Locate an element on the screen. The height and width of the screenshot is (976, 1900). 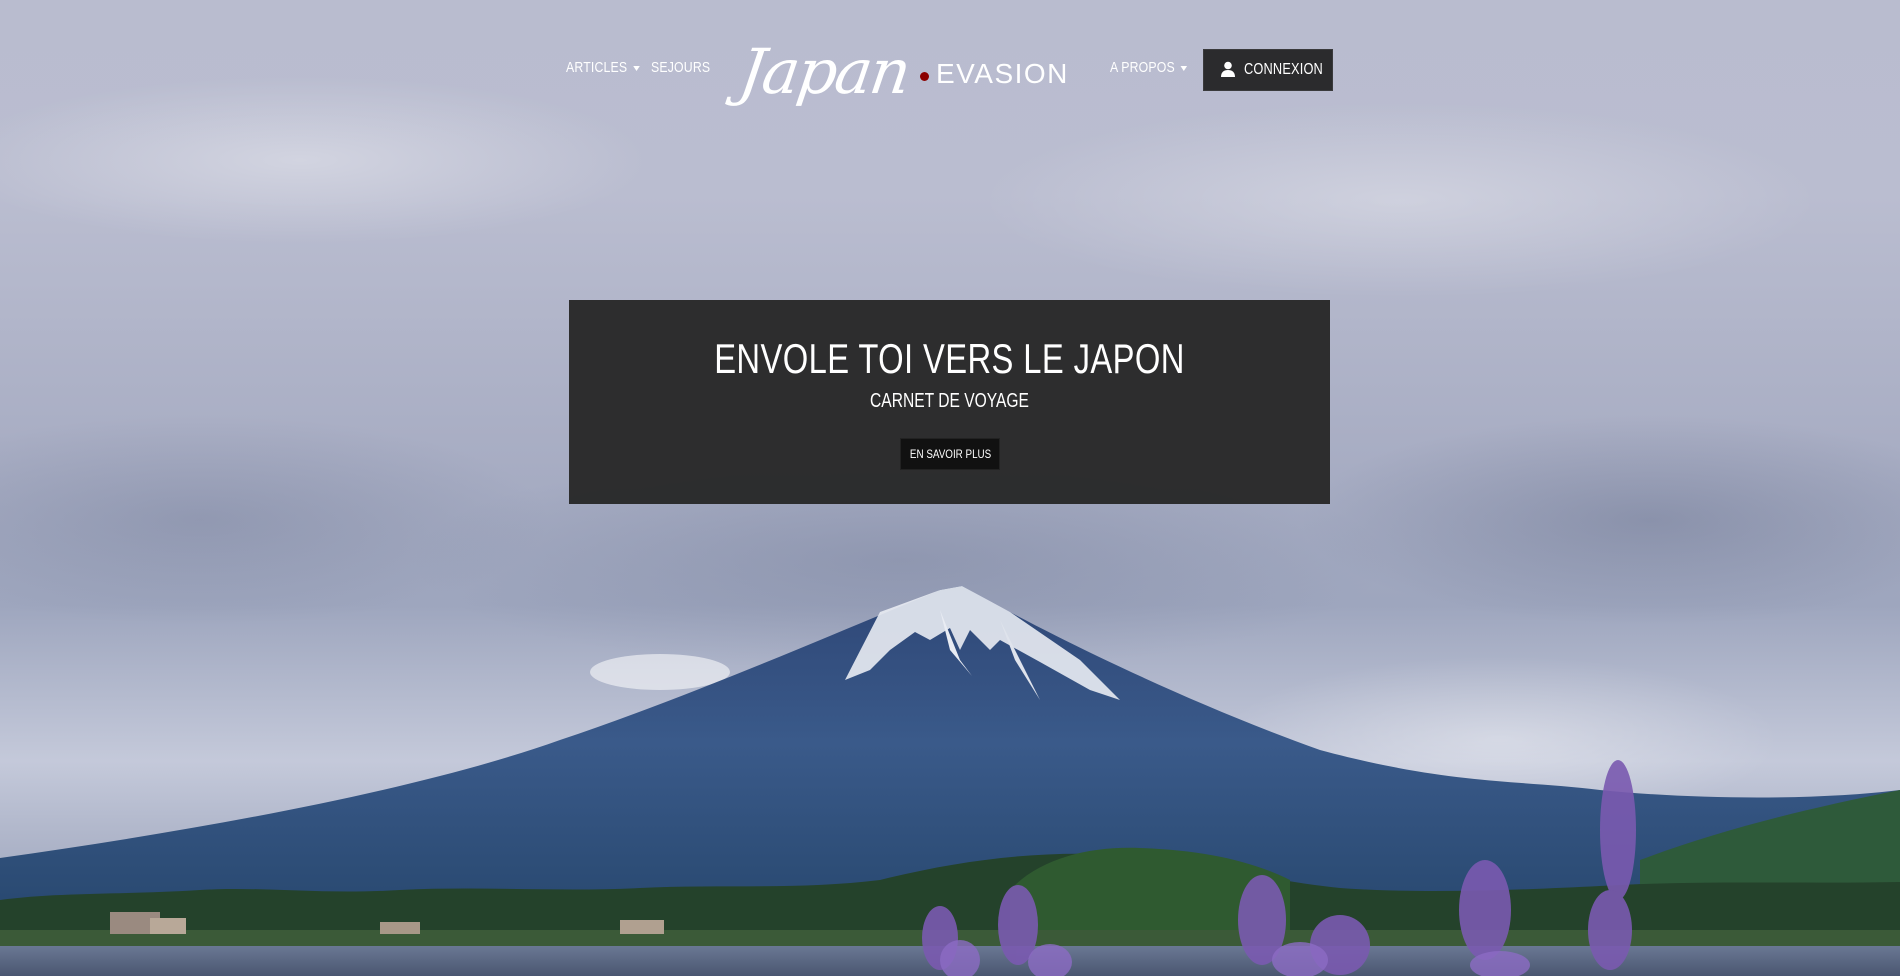
logo-dot-icon is located at coordinates (924, 76).